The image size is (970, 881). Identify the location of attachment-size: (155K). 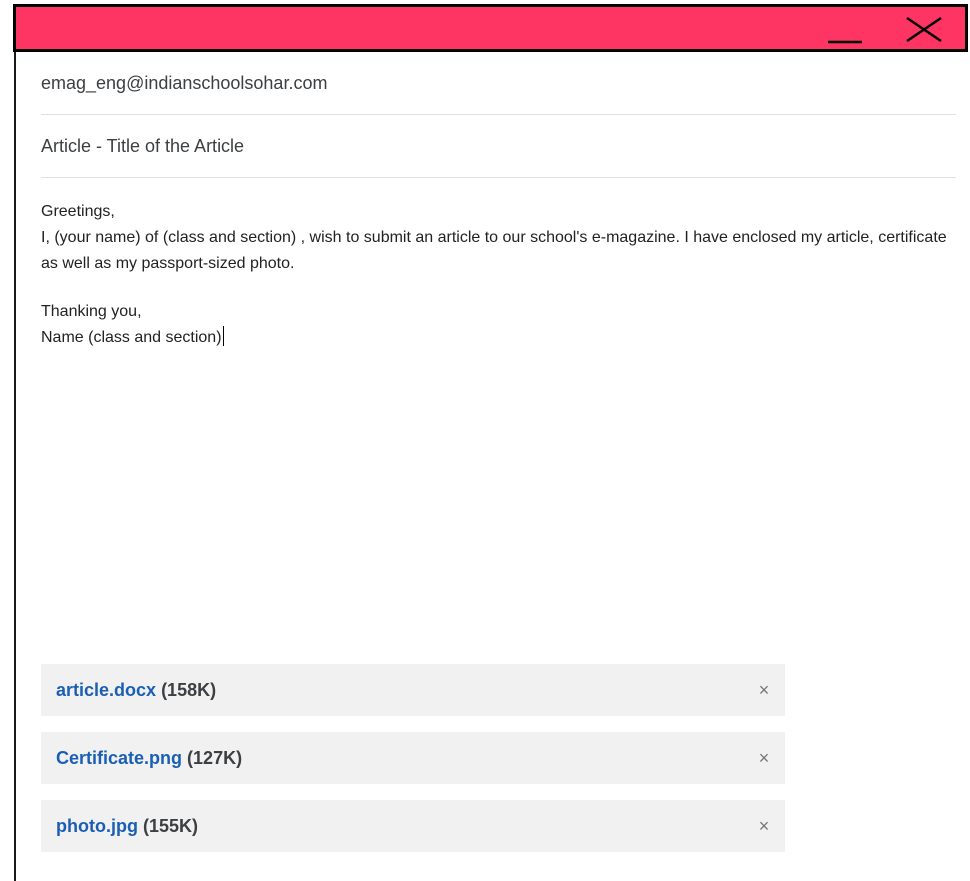
(170, 826).